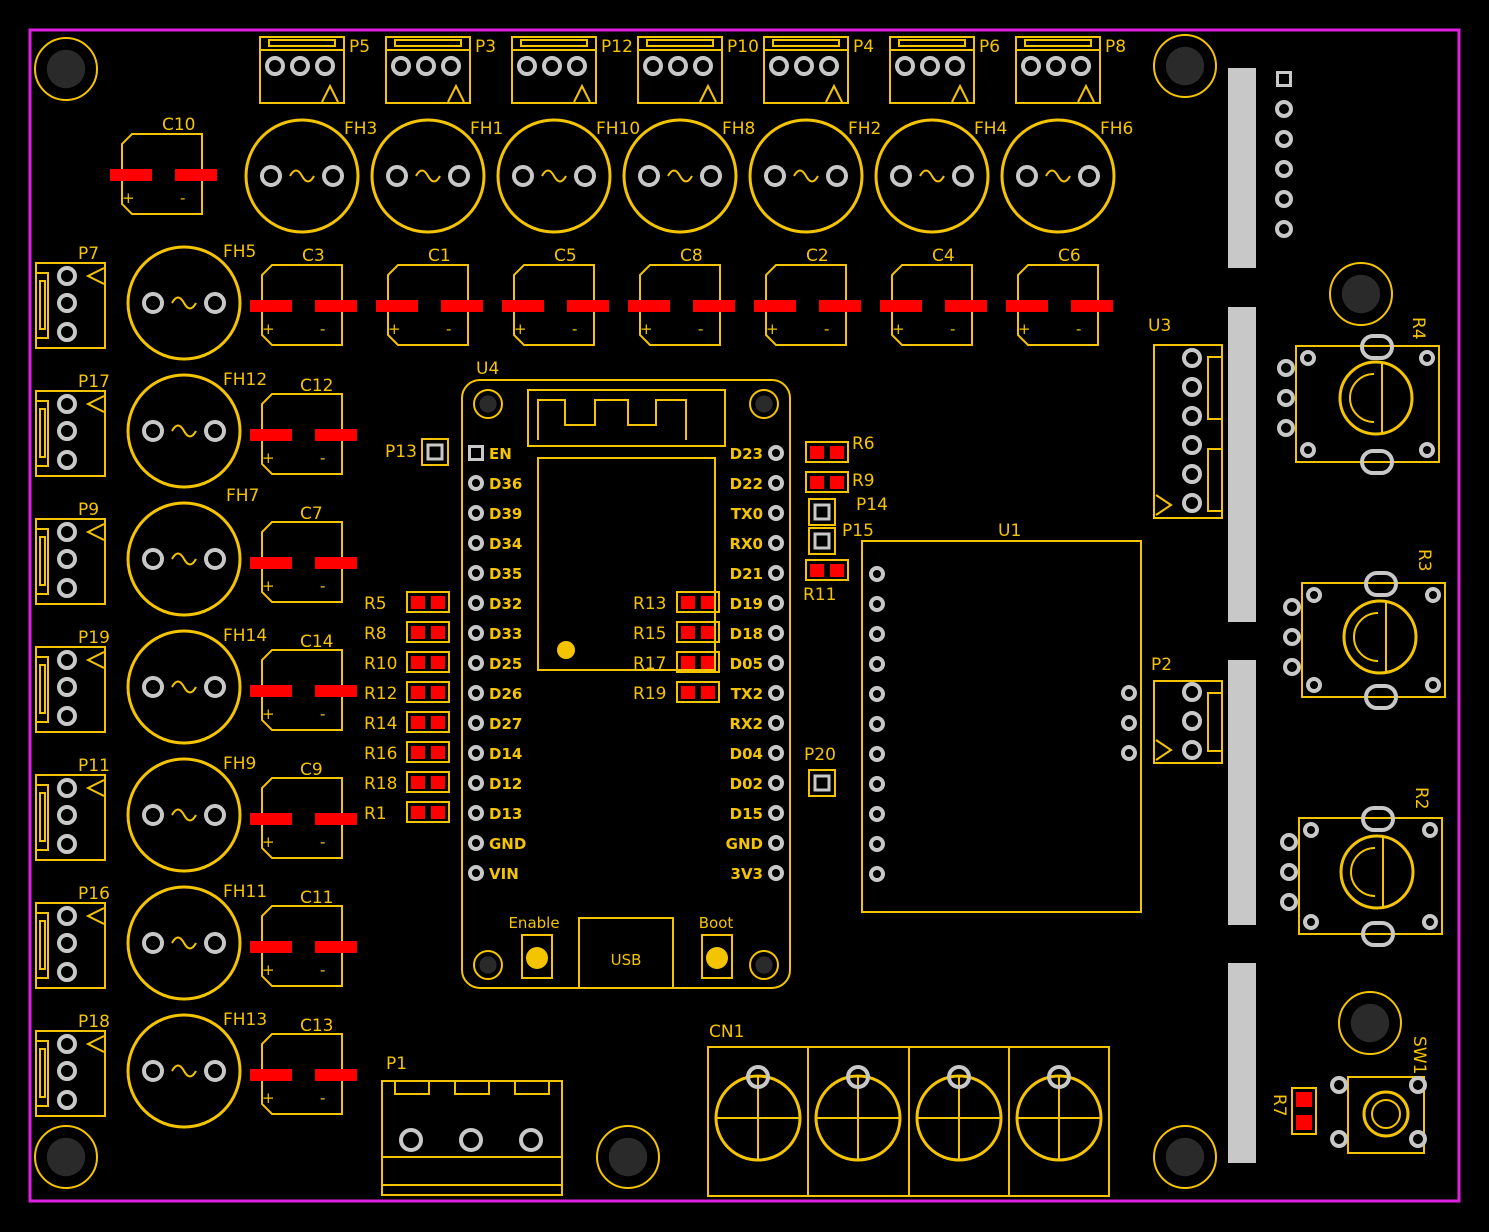 The image size is (1489, 1232). What do you see at coordinates (744, 844) in the screenshot?
I see `pin-label: GND` at bounding box center [744, 844].